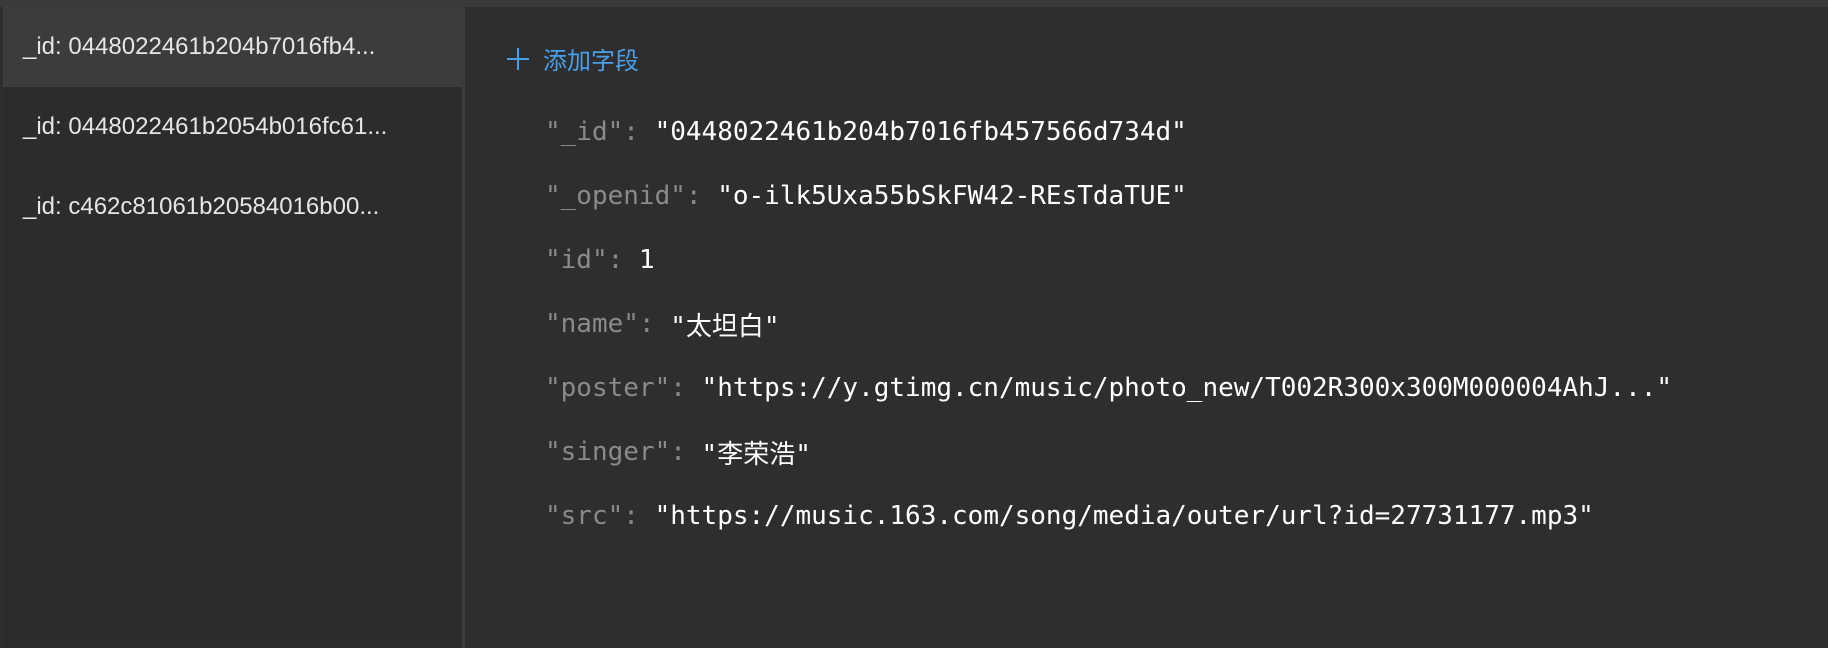 The image size is (1828, 648). What do you see at coordinates (576, 260) in the screenshot?
I see `field-key: "id"` at bounding box center [576, 260].